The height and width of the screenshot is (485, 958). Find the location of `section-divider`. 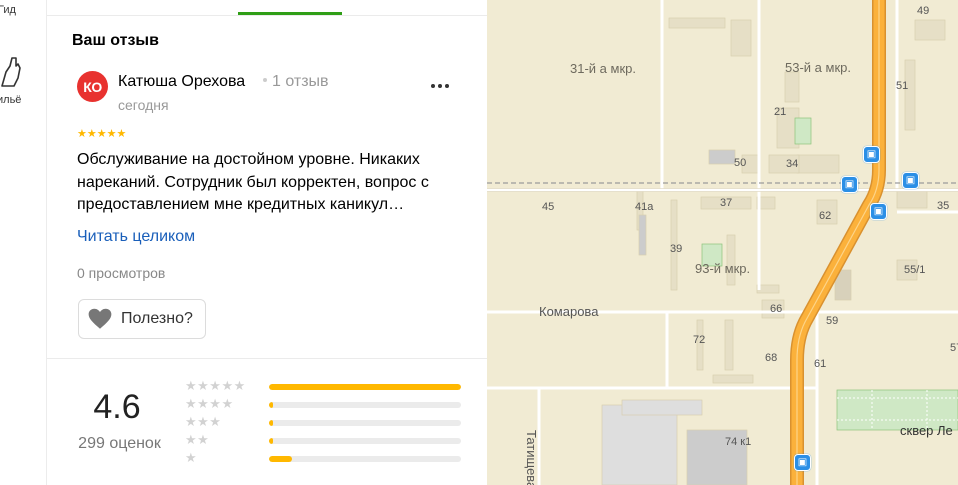

section-divider is located at coordinates (267, 358).